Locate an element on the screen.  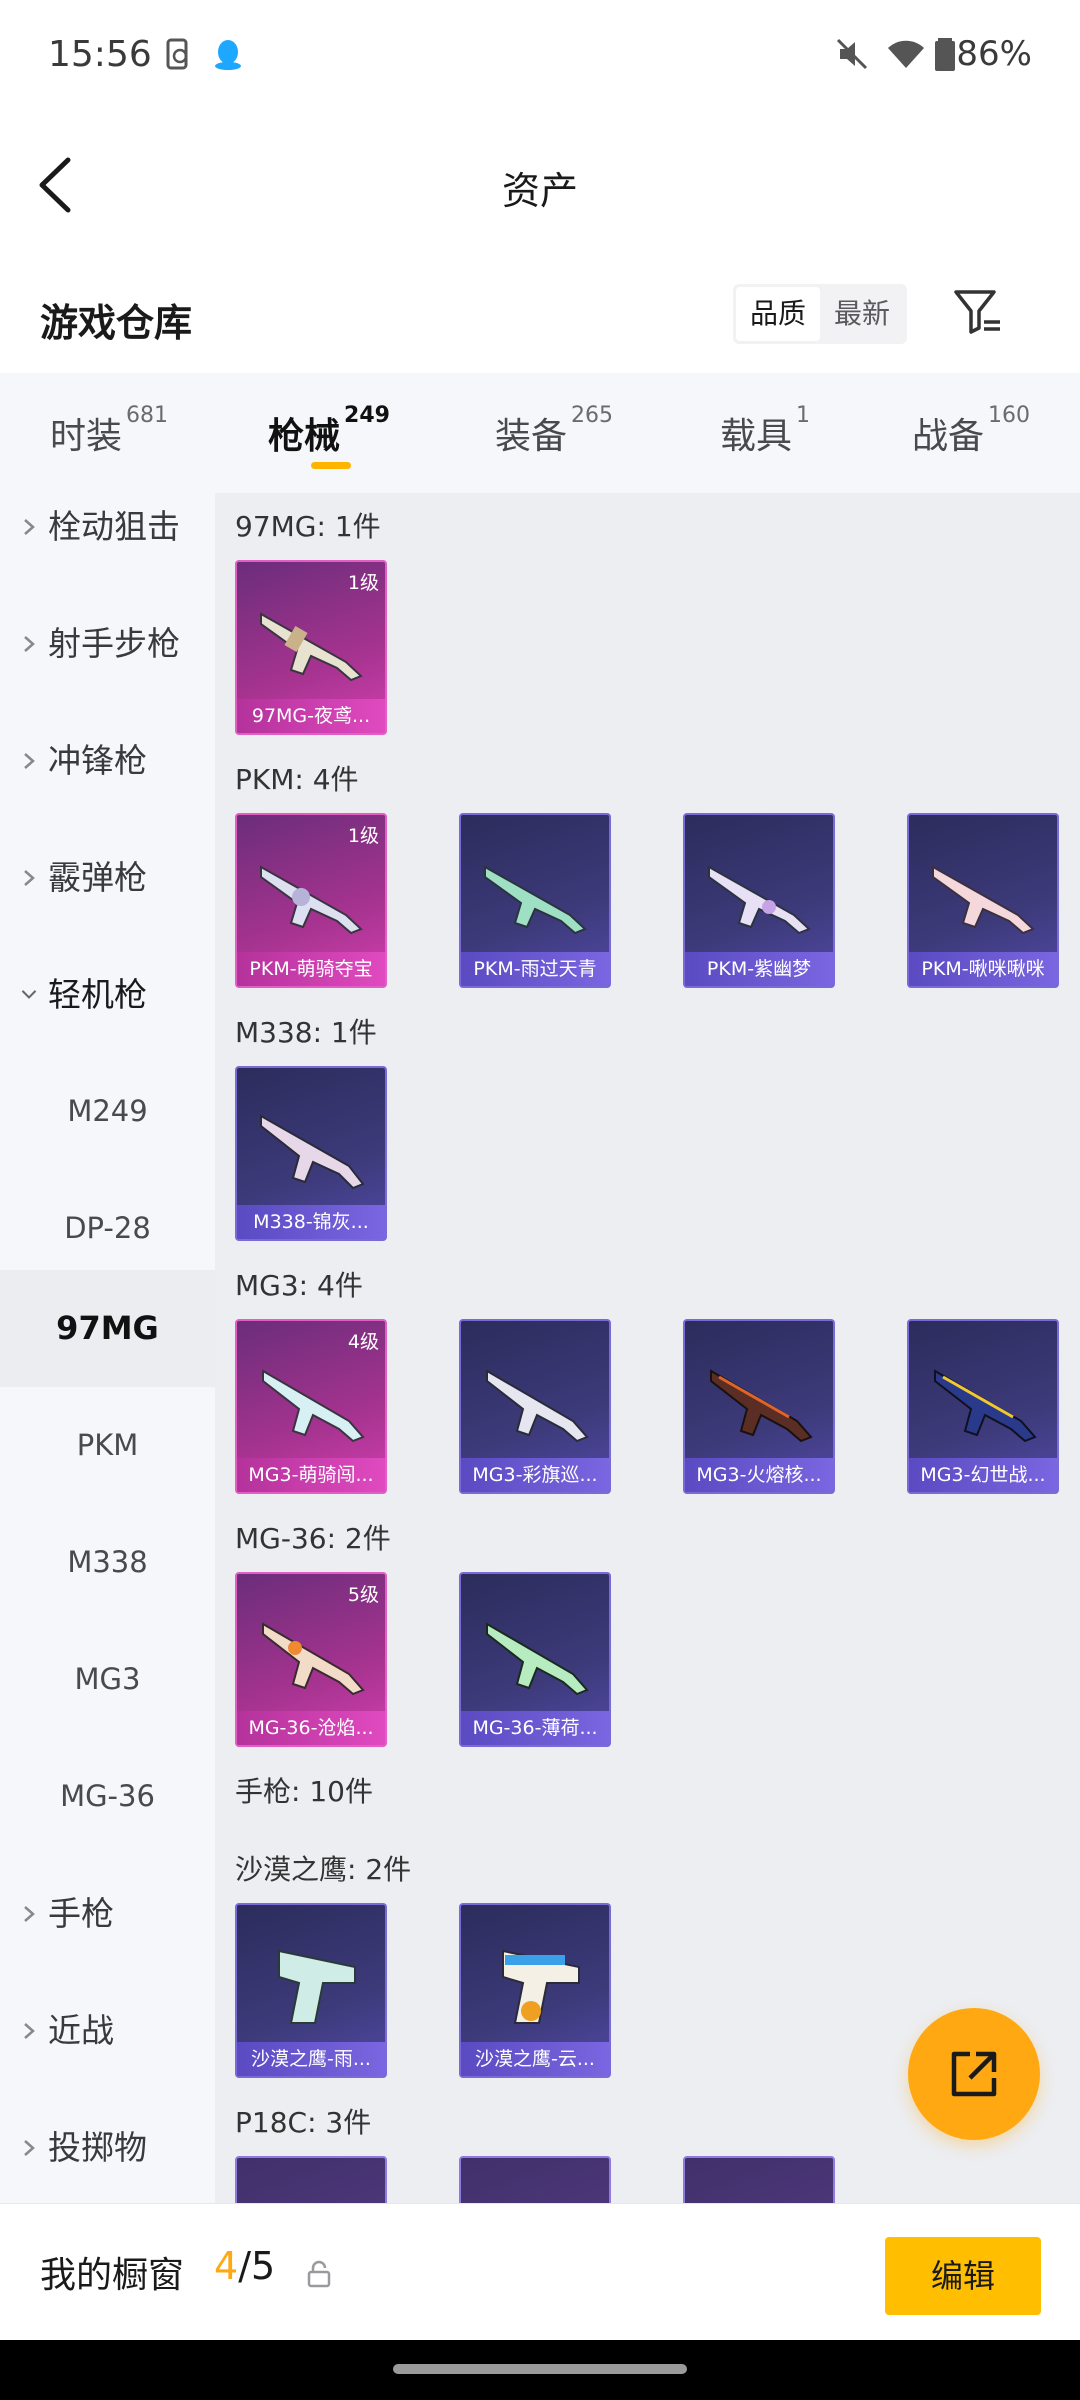
sidebar-item-marksman-rifle: 射手步枪 is located at coordinates (107, 643).